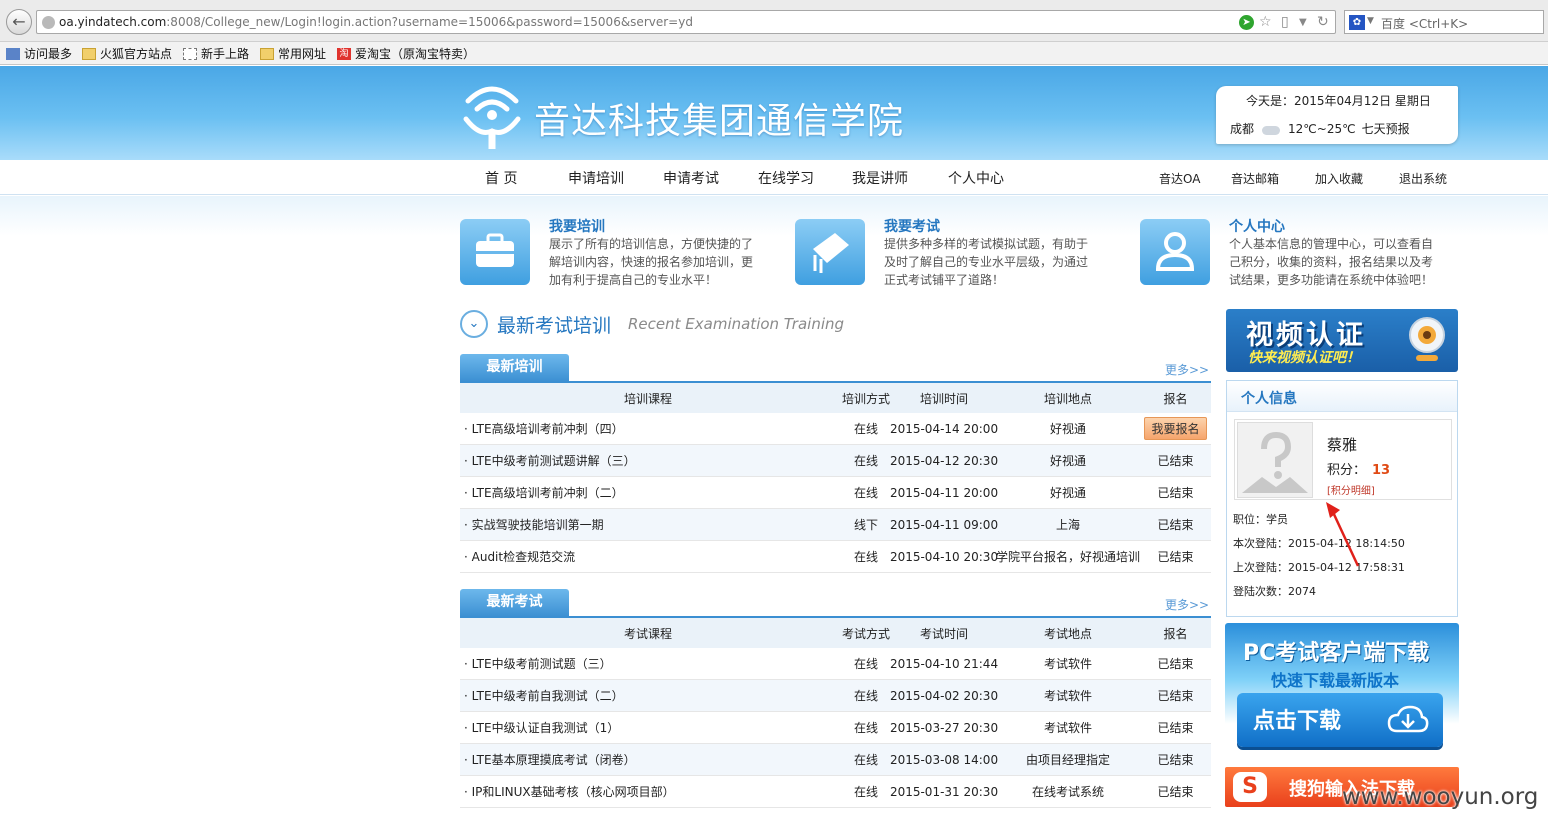 The width and height of the screenshot is (1548, 827). What do you see at coordinates (519, 556) in the screenshot?
I see `course-link: · Audit检查规范交流` at bounding box center [519, 556].